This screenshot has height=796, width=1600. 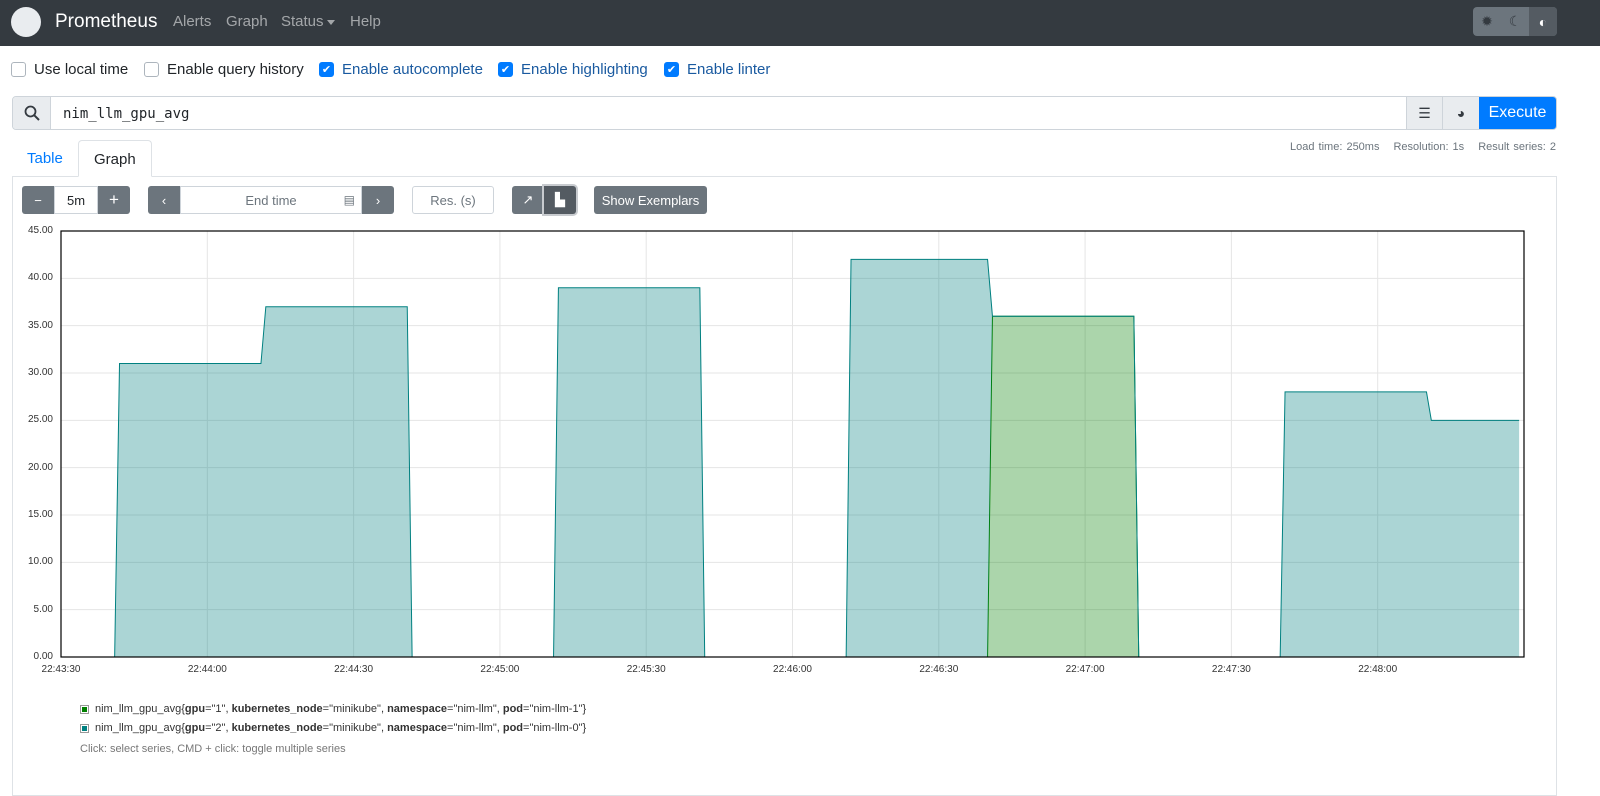 What do you see at coordinates (556, 728) in the screenshot?
I see `label-value: nim-llm-0` at bounding box center [556, 728].